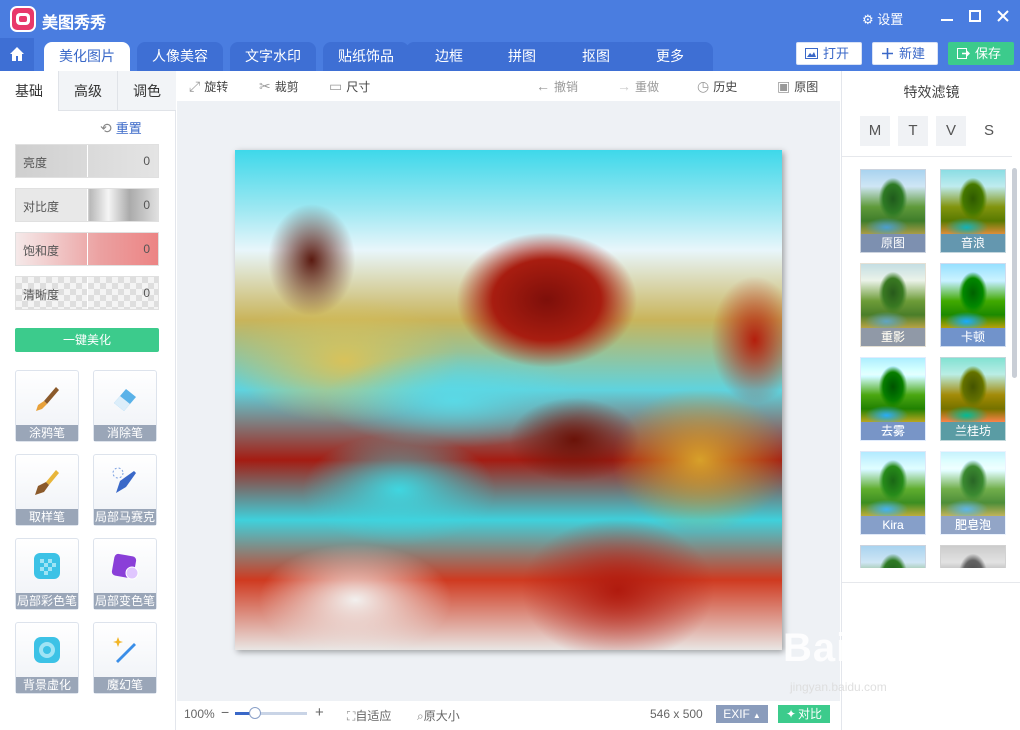 Image resolution: width=1020 pixels, height=730 pixels. I want to click on filter-kira: Kira, so click(893, 493).